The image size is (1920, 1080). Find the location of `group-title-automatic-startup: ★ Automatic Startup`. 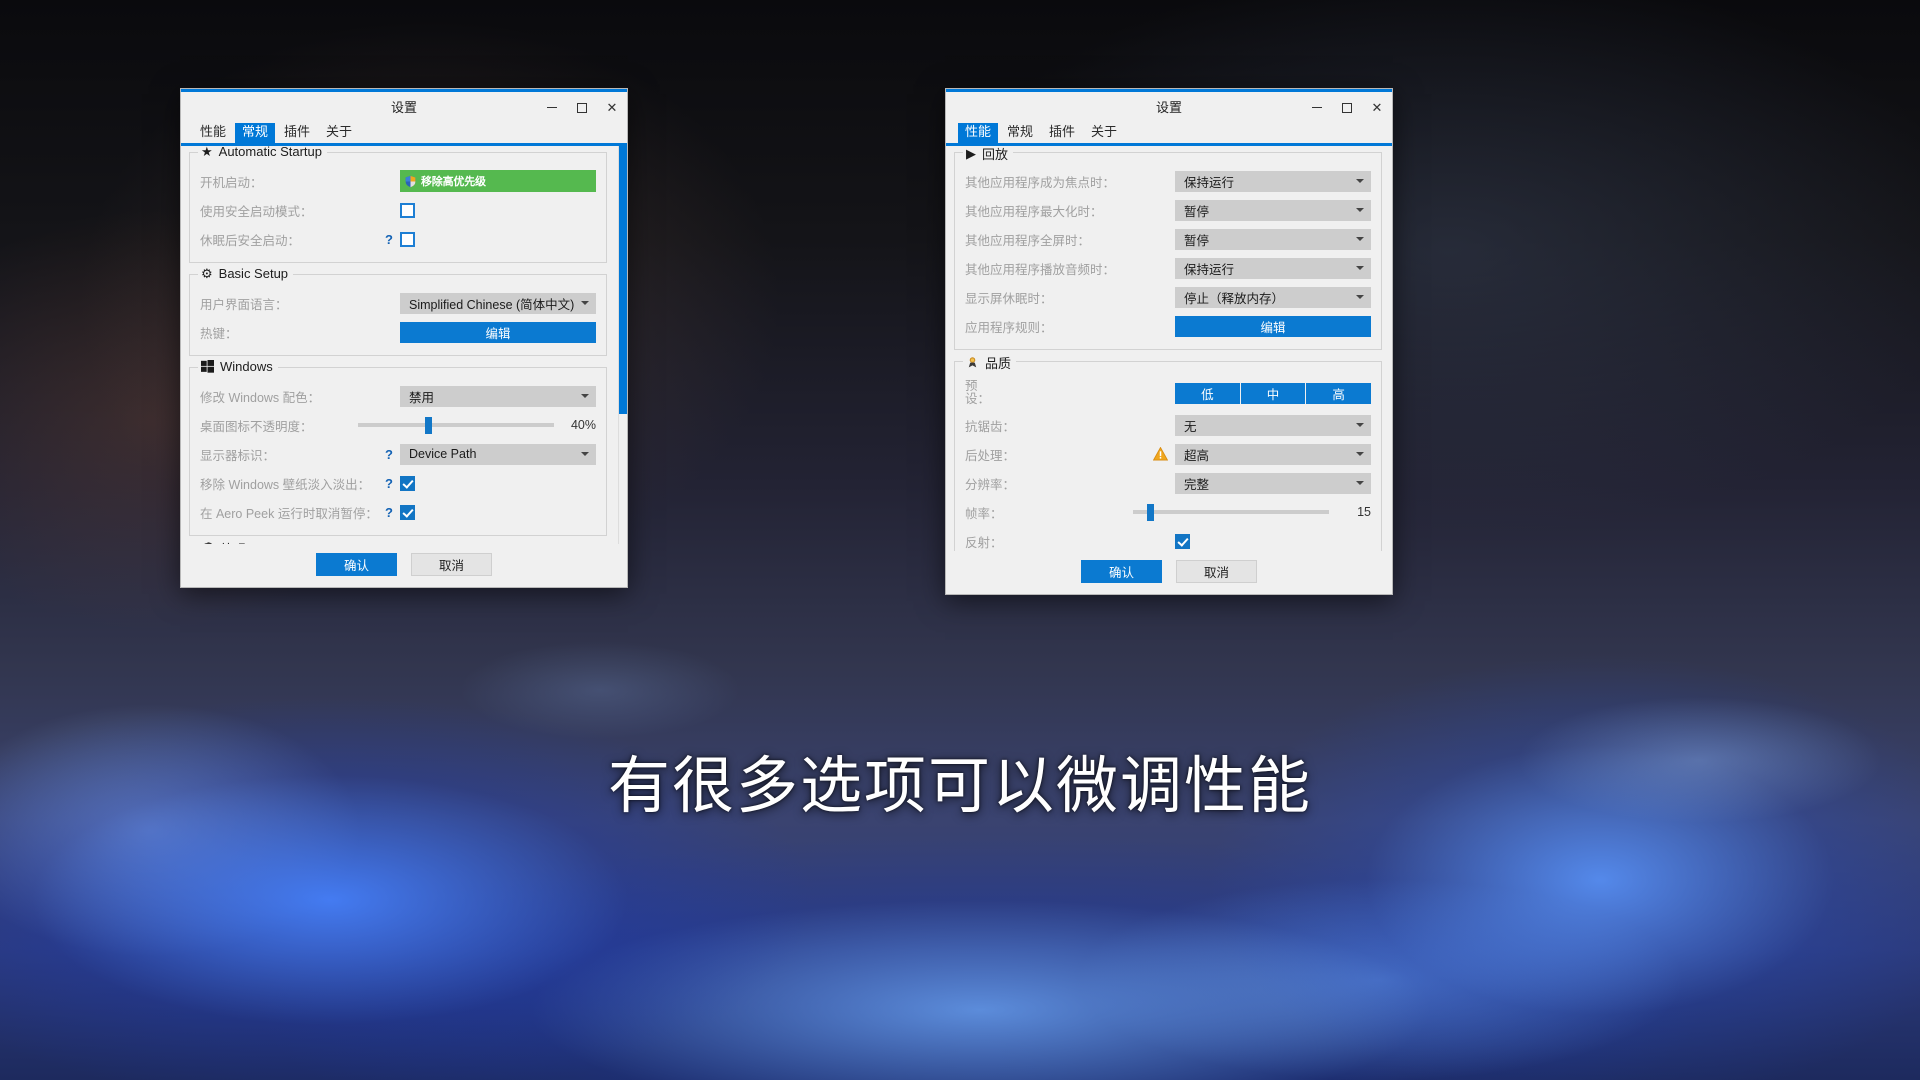

group-title-automatic-startup: ★ Automatic Startup is located at coordinates (262, 152).